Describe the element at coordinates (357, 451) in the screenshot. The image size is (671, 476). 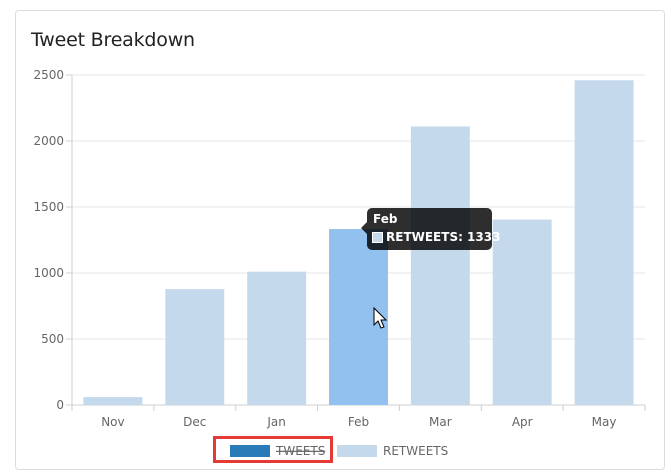
I see `legend-swatch-retweets` at that location.